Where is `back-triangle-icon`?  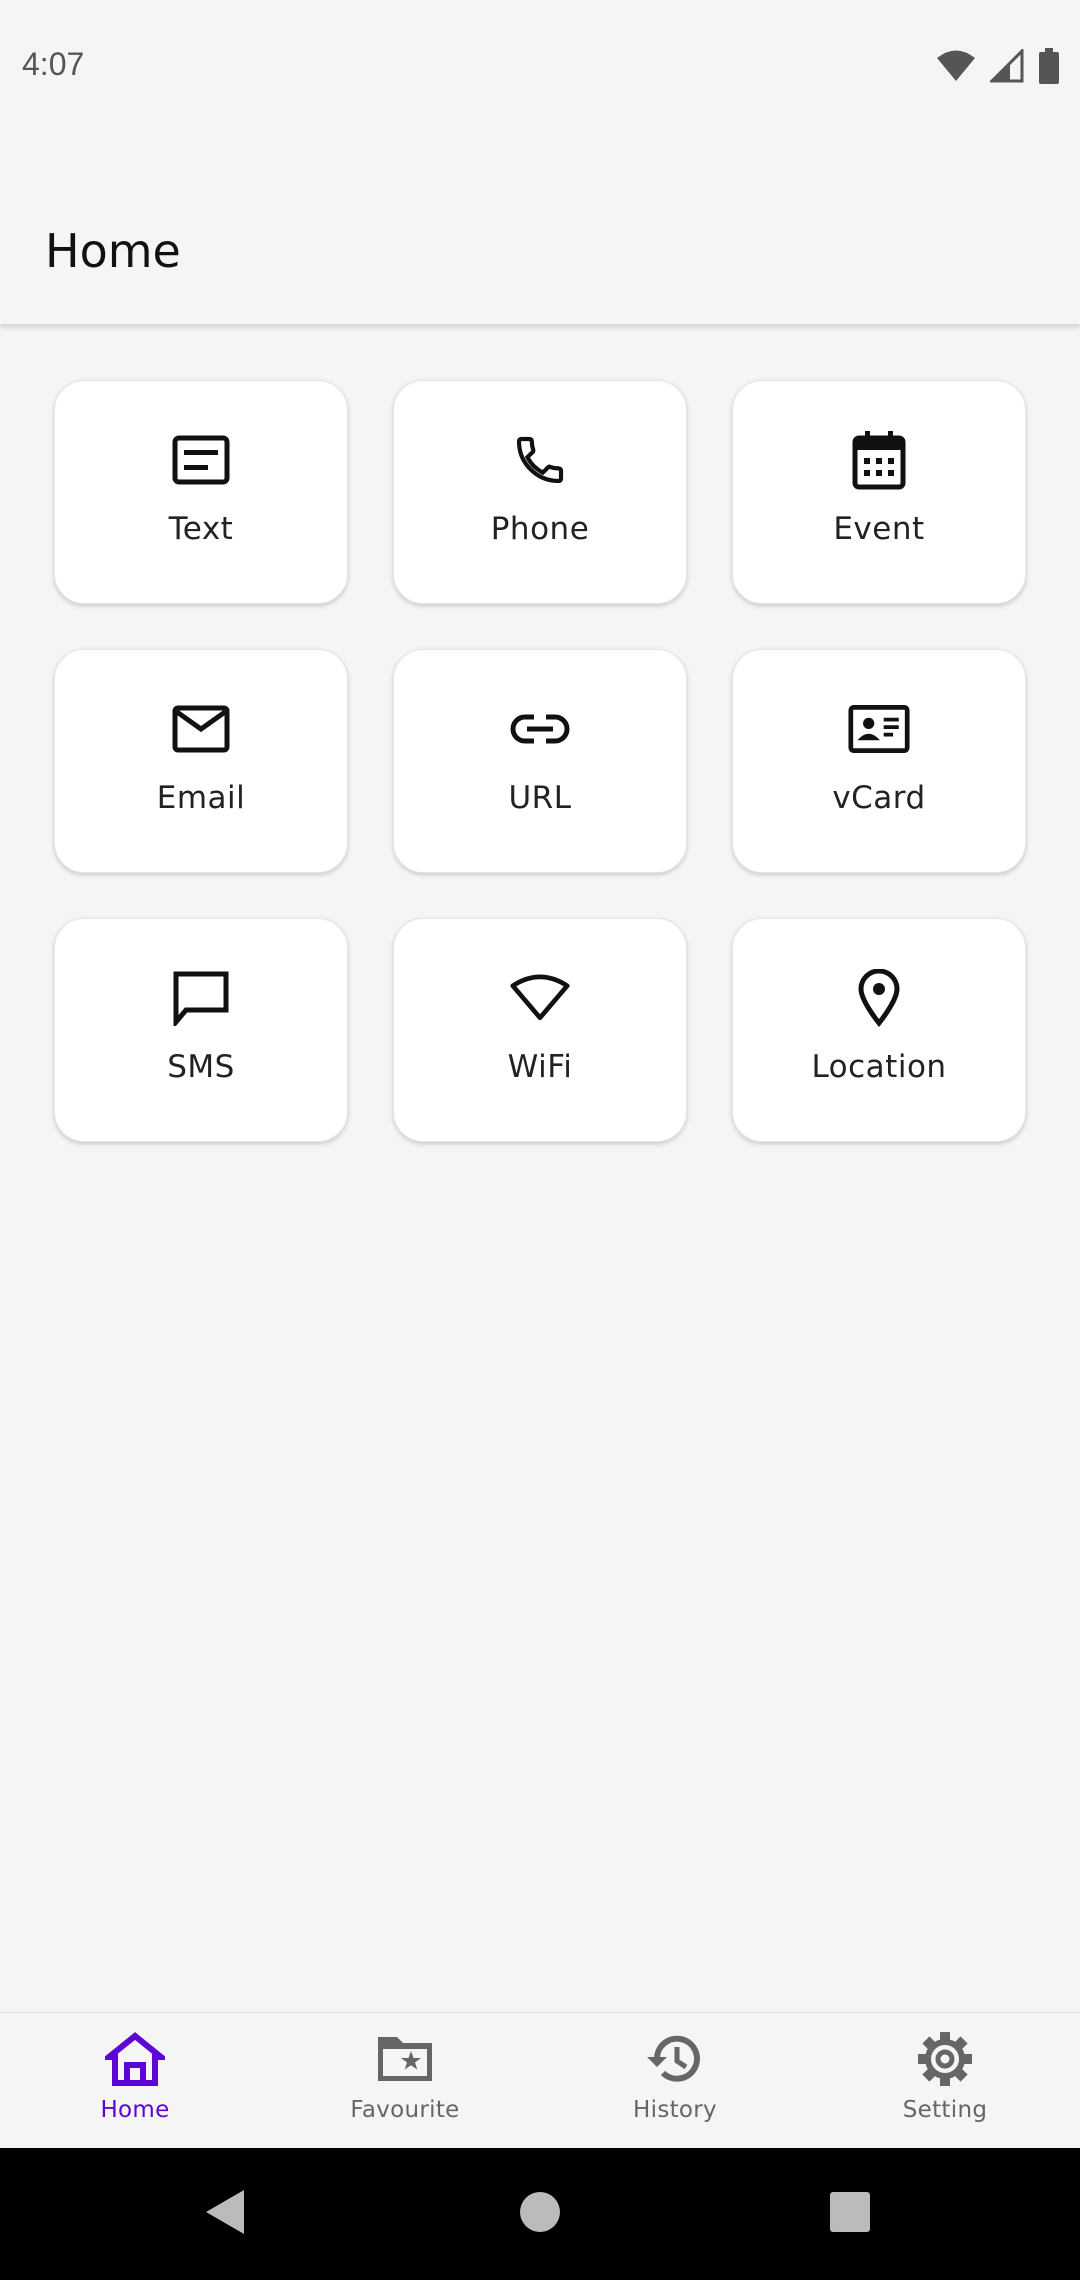
back-triangle-icon is located at coordinates (225, 2214).